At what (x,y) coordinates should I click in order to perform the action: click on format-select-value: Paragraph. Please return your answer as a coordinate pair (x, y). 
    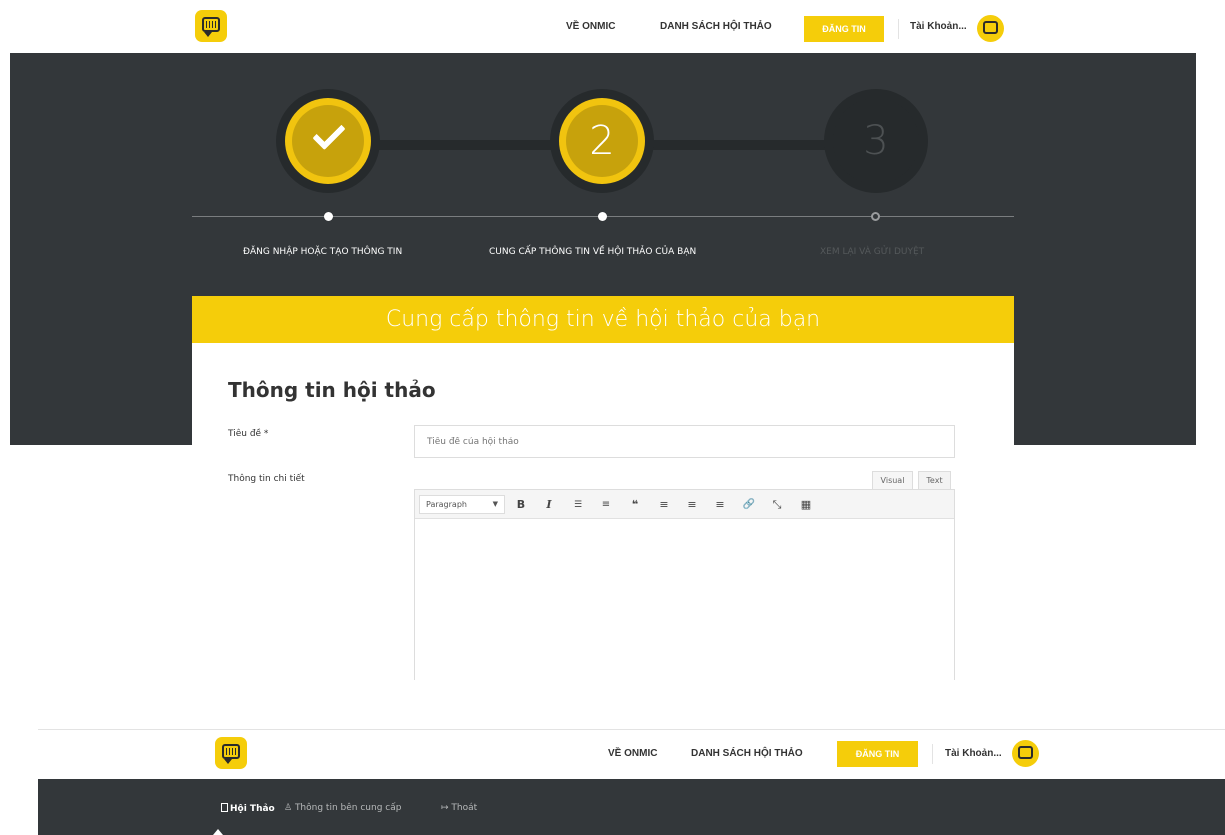
    Looking at the image, I should click on (446, 504).